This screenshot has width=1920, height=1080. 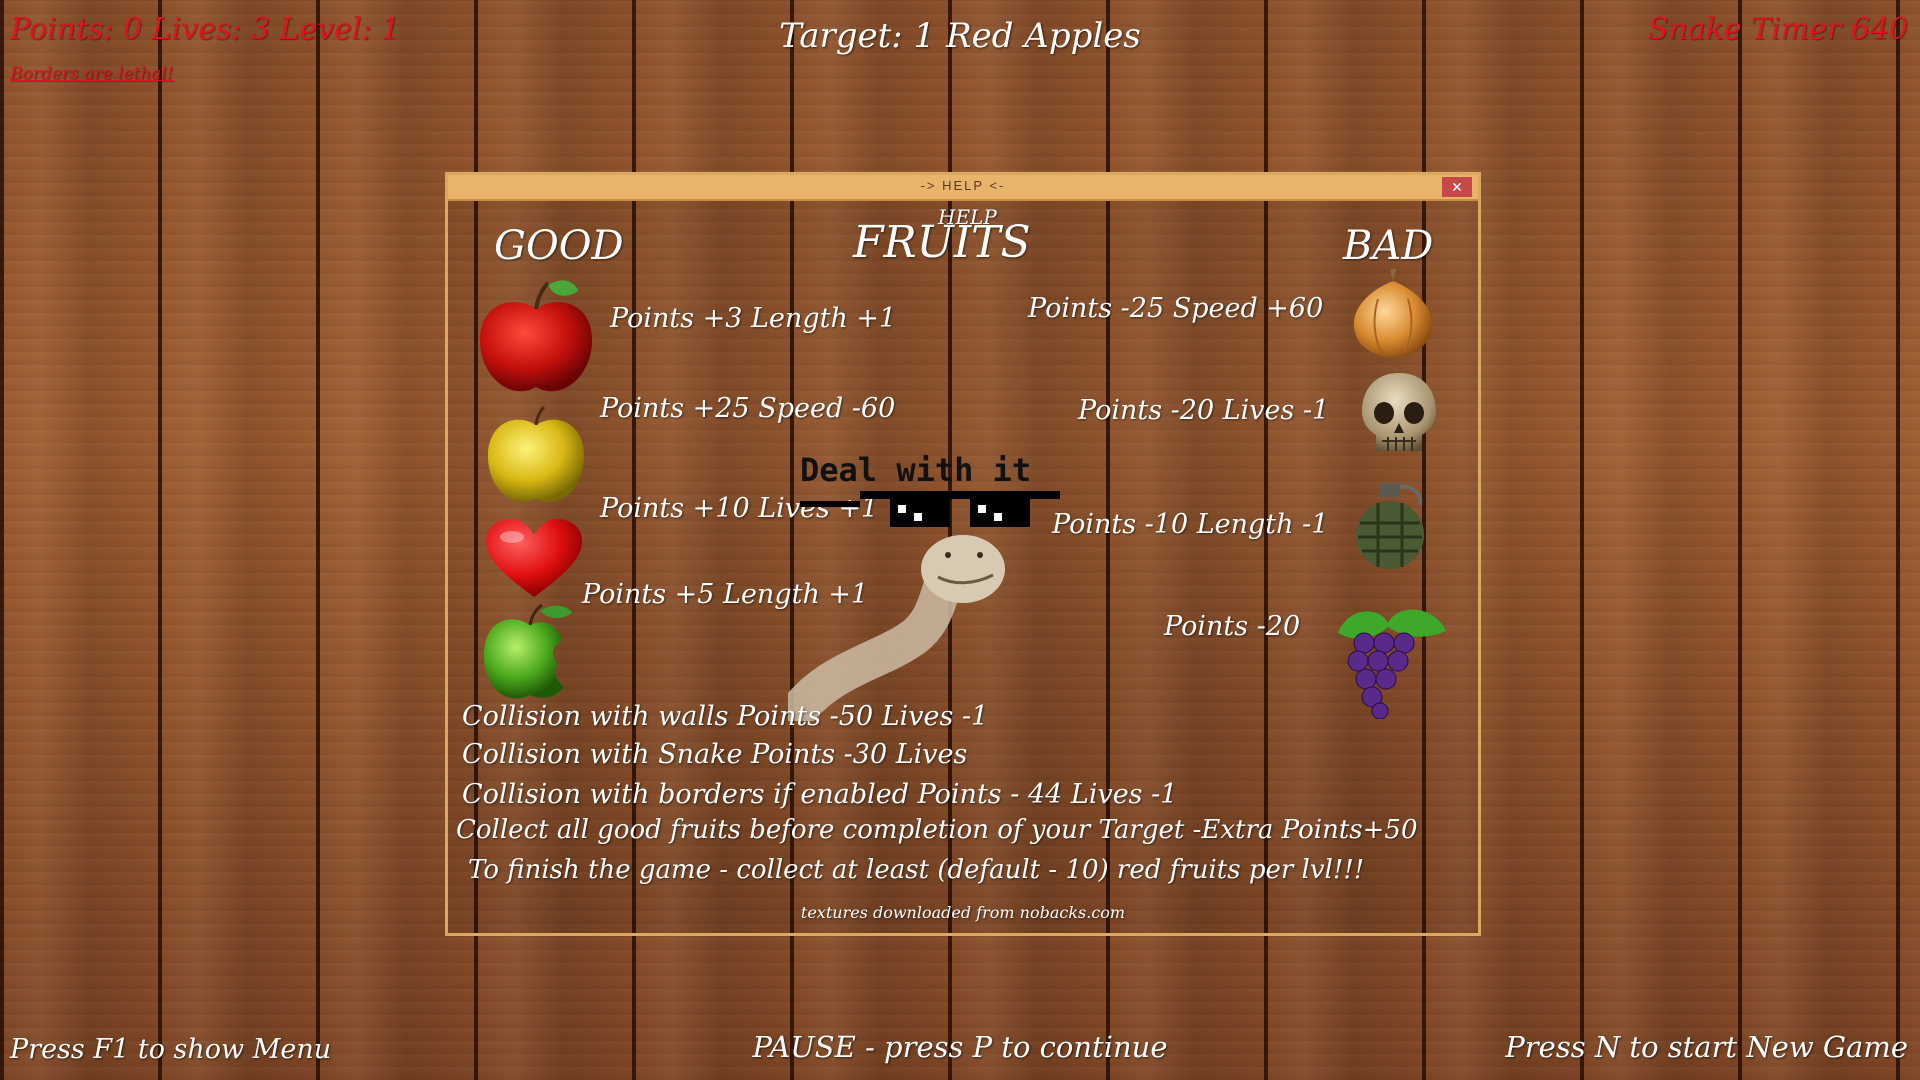 What do you see at coordinates (536, 336) in the screenshot?
I see `red-apple-icon` at bounding box center [536, 336].